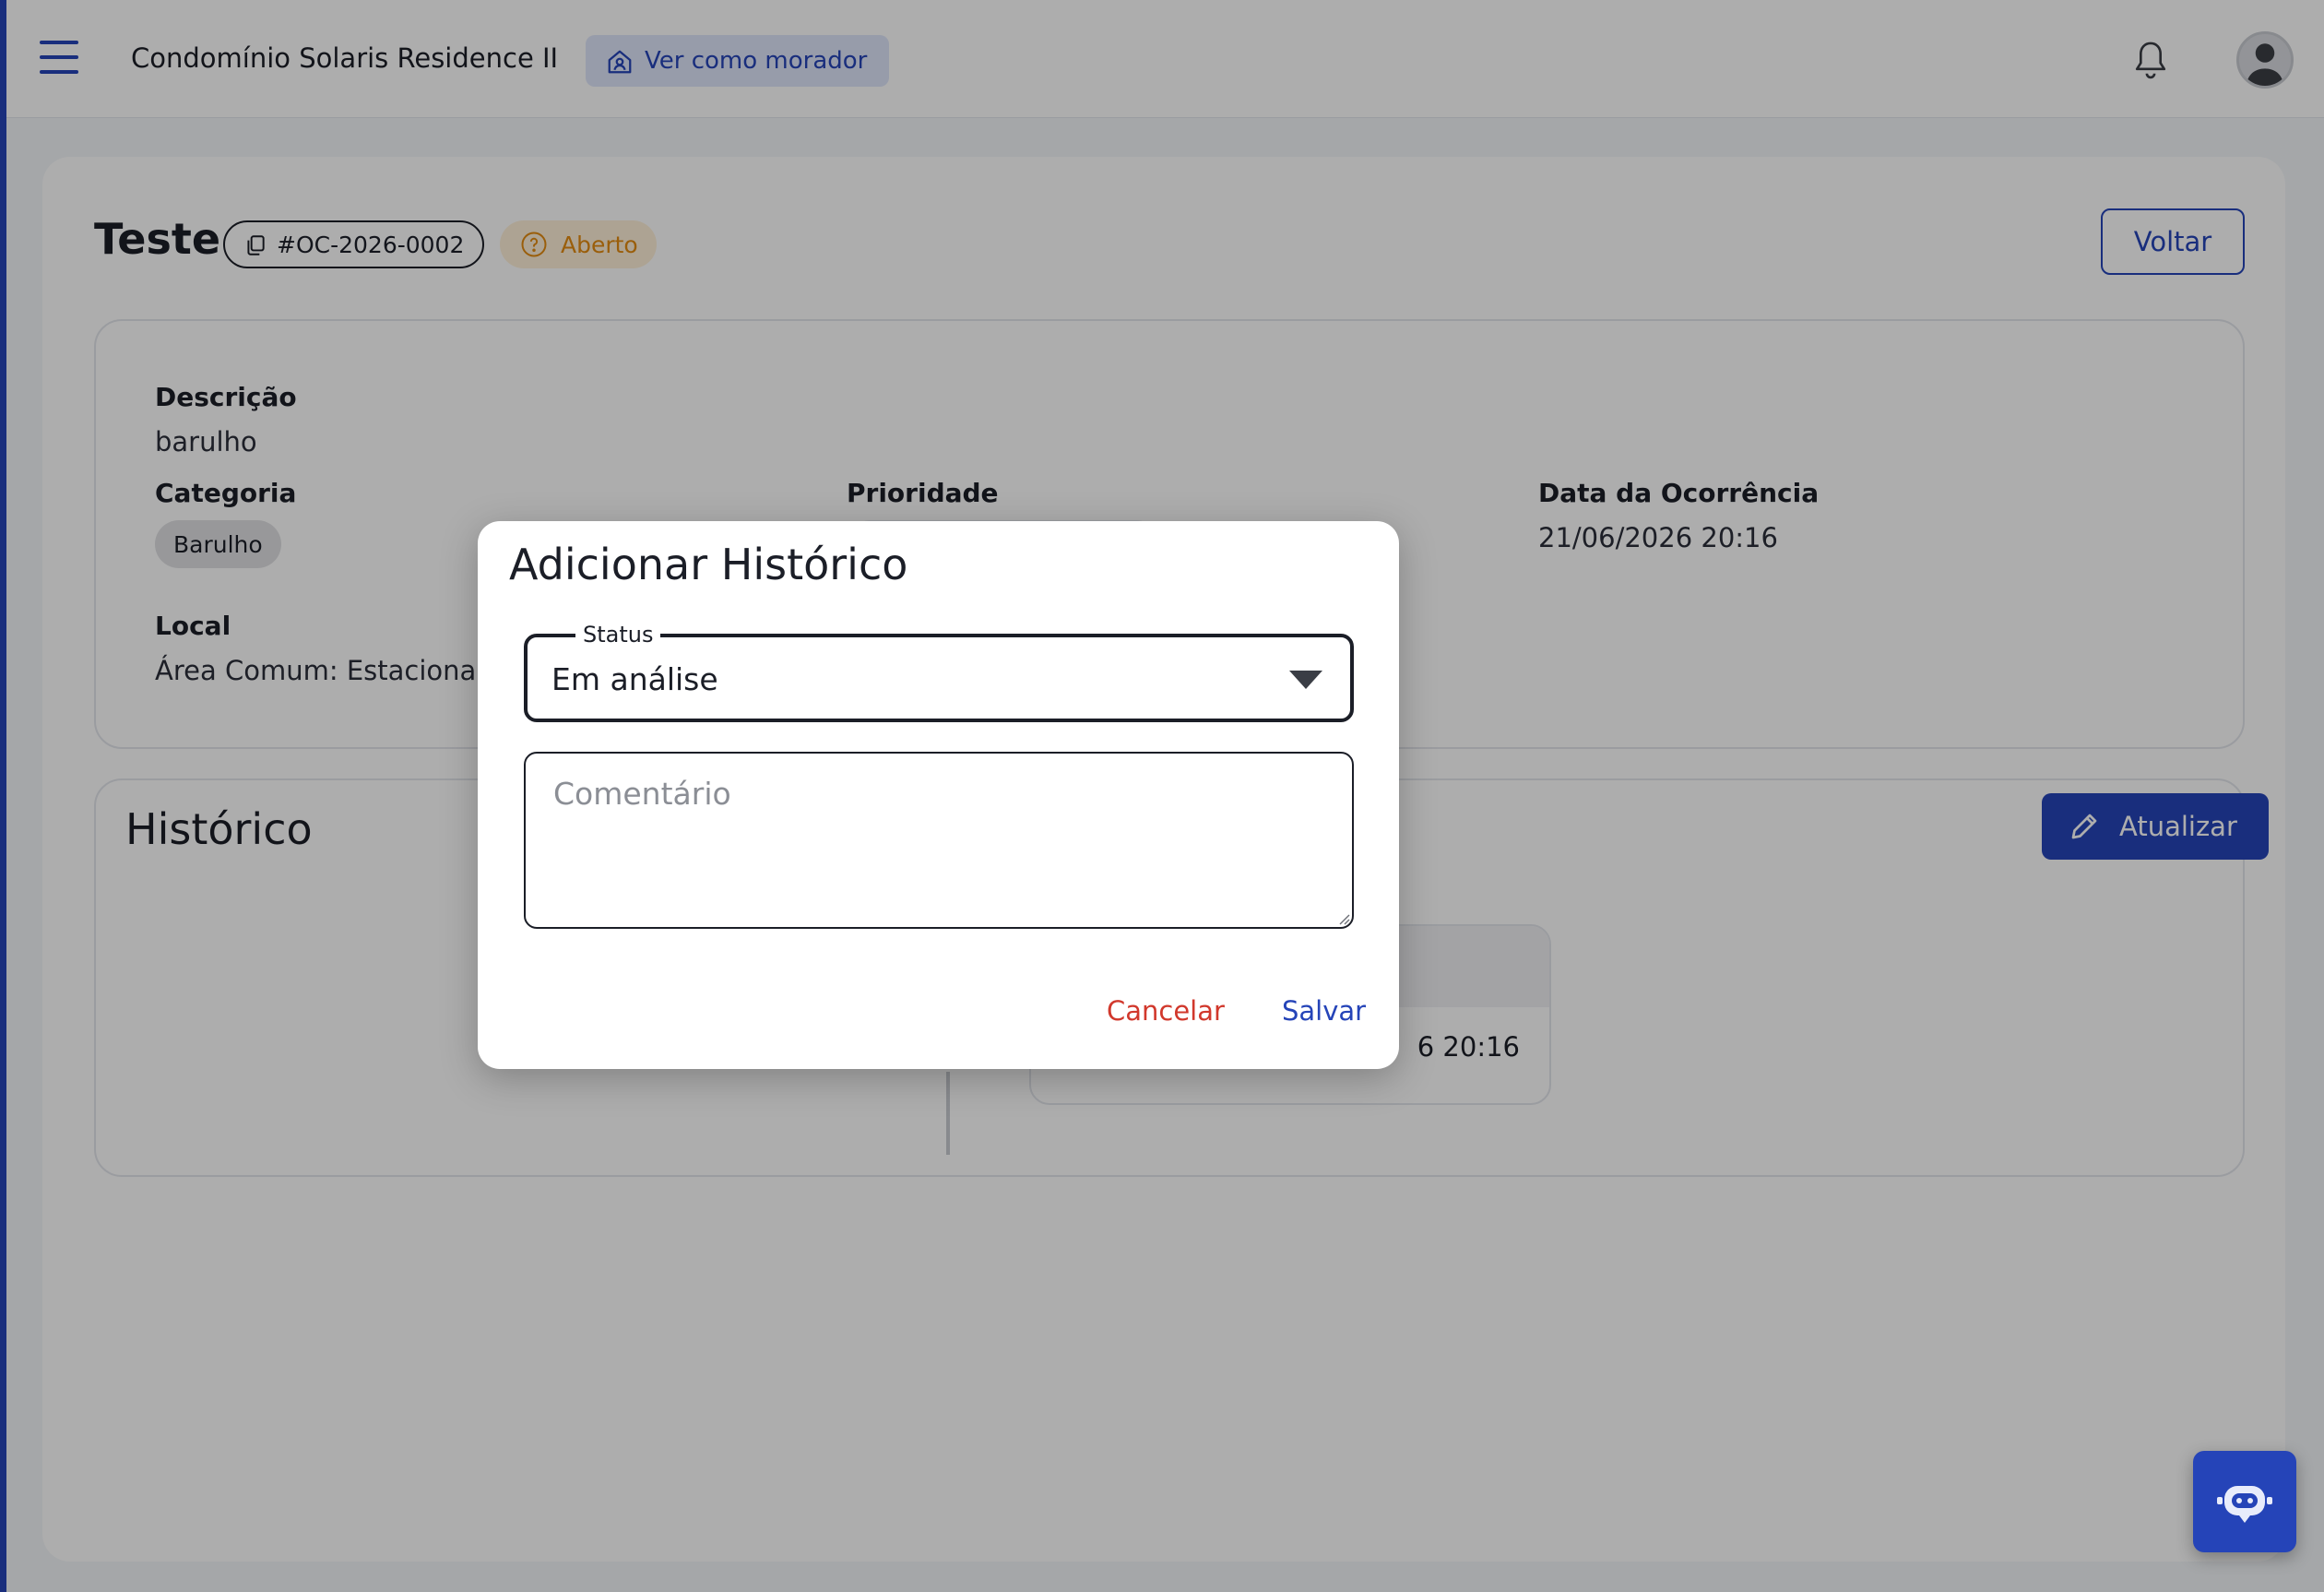  What do you see at coordinates (939, 840) in the screenshot?
I see `comment-textarea` at bounding box center [939, 840].